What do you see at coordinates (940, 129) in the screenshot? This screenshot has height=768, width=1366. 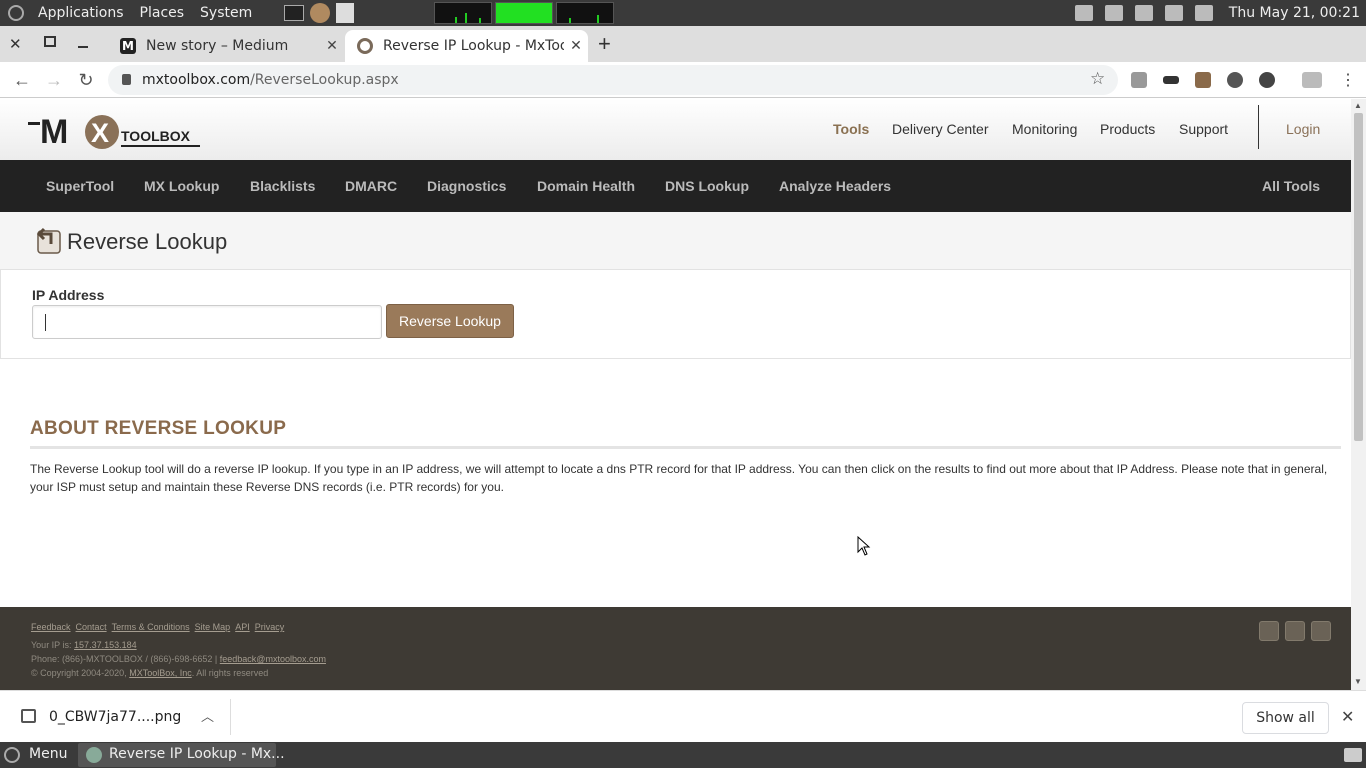 I see `topnav-delivery-center: Delivery Center` at bounding box center [940, 129].